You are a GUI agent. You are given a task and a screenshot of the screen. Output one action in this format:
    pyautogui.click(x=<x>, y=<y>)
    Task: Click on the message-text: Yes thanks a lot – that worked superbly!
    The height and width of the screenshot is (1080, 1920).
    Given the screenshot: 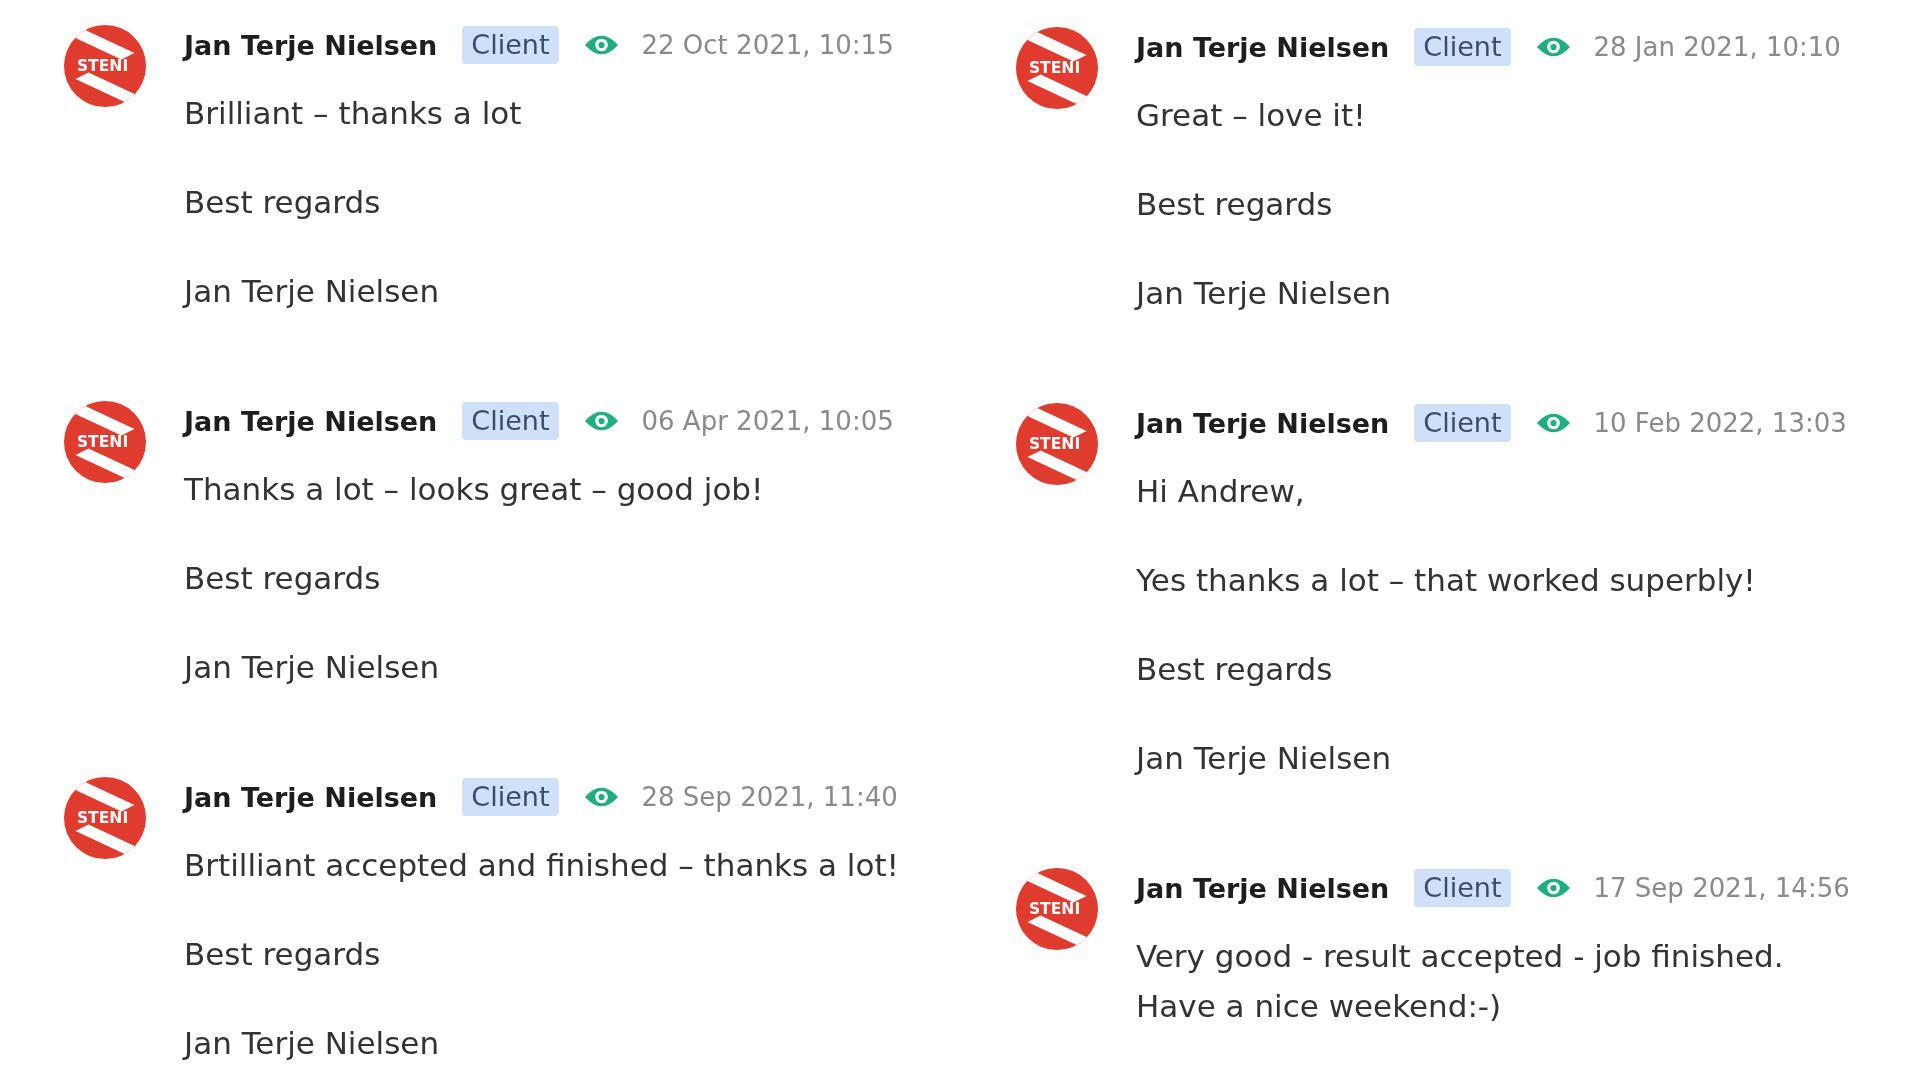 What is the action you would take?
    pyautogui.click(x=1446, y=580)
    